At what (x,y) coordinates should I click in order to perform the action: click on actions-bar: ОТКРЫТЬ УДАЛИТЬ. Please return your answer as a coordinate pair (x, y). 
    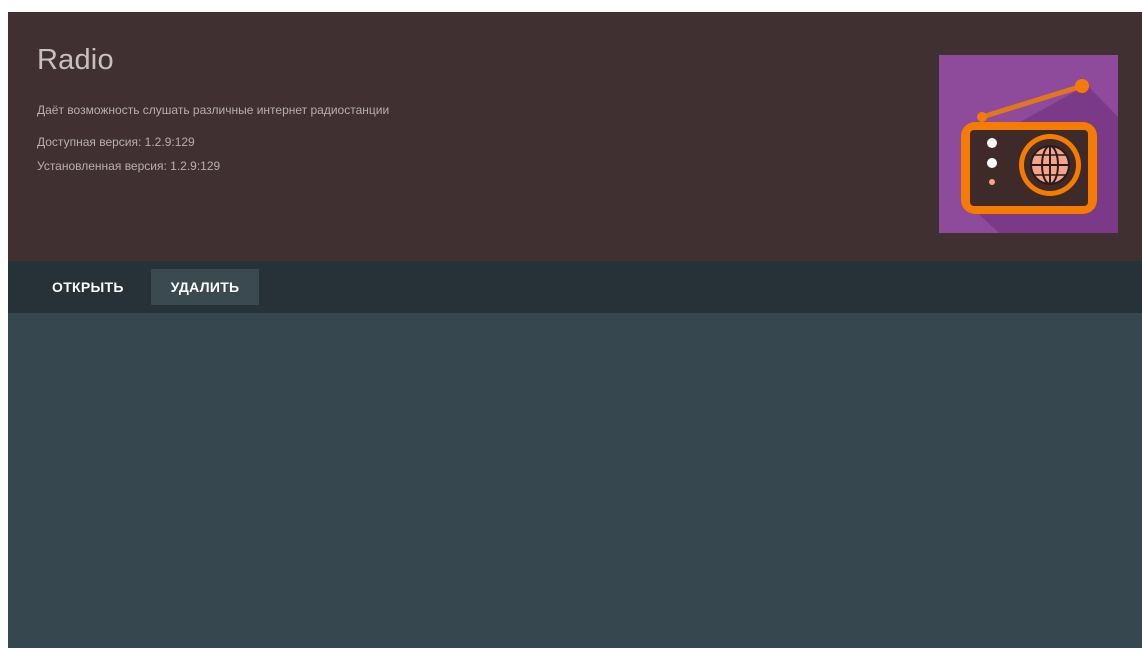
    Looking at the image, I should click on (575, 287).